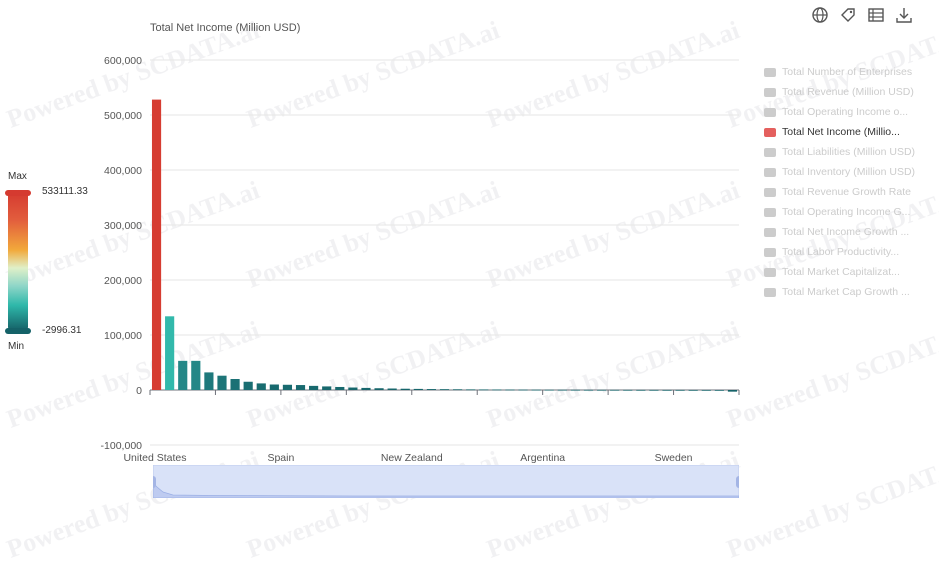 This screenshot has height=565, width=939. I want to click on zoom-handle-left, so click(154, 482).